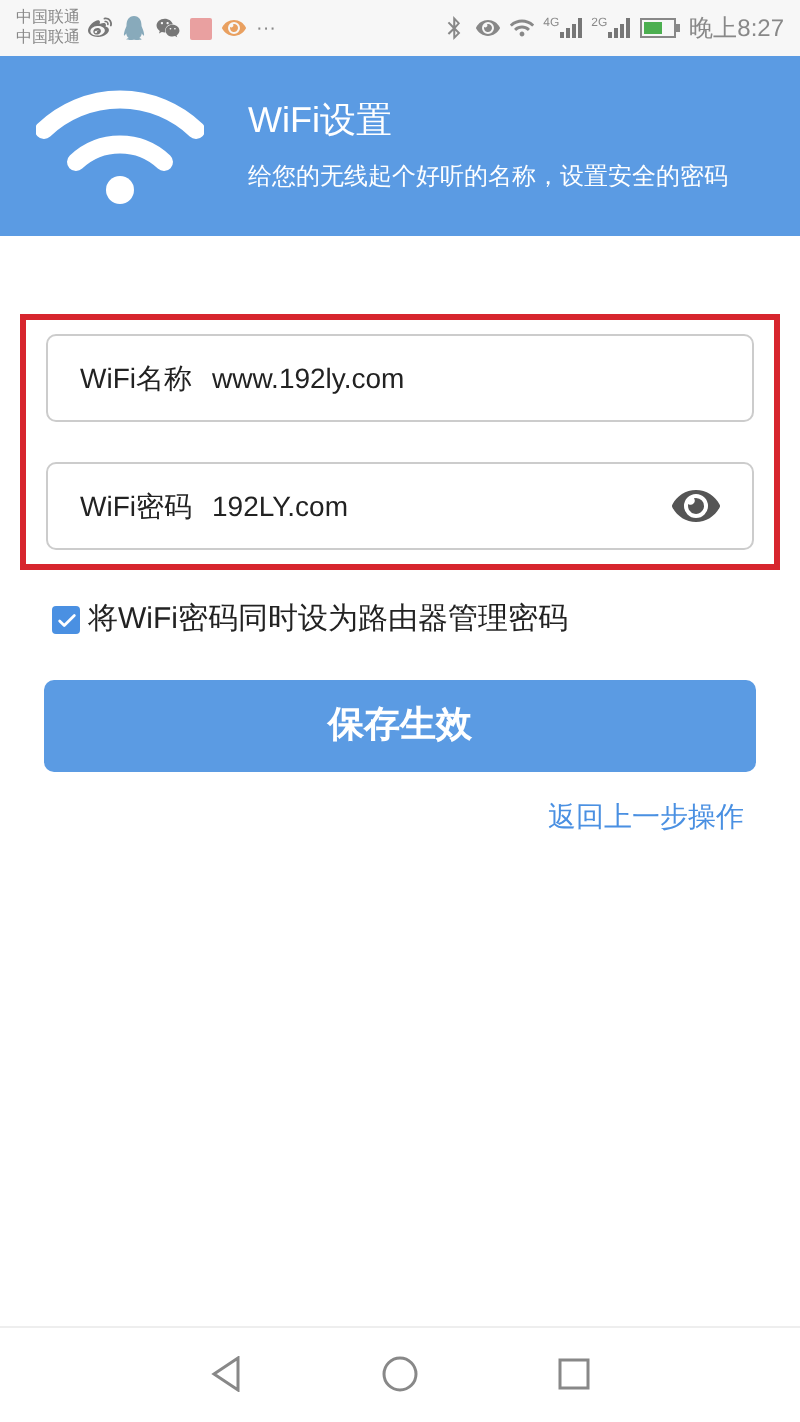 This screenshot has height=1422, width=800. What do you see at coordinates (168, 28) in the screenshot?
I see `chat-icon` at bounding box center [168, 28].